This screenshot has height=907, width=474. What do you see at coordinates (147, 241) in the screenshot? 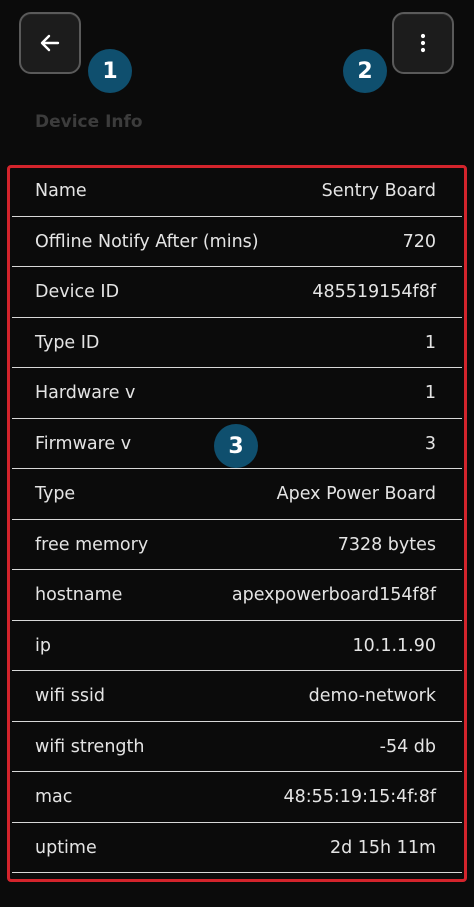
I see `info-label: Offline Notify After (mins)` at bounding box center [147, 241].